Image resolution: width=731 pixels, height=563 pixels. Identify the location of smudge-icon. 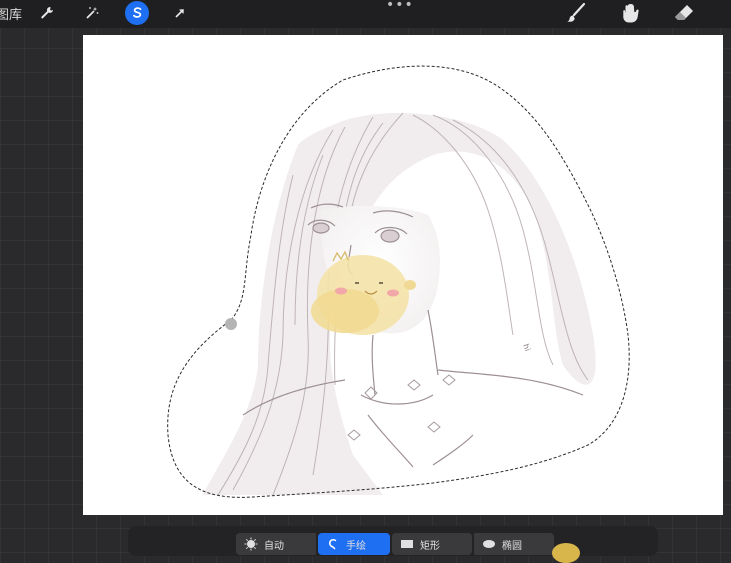
(631, 13).